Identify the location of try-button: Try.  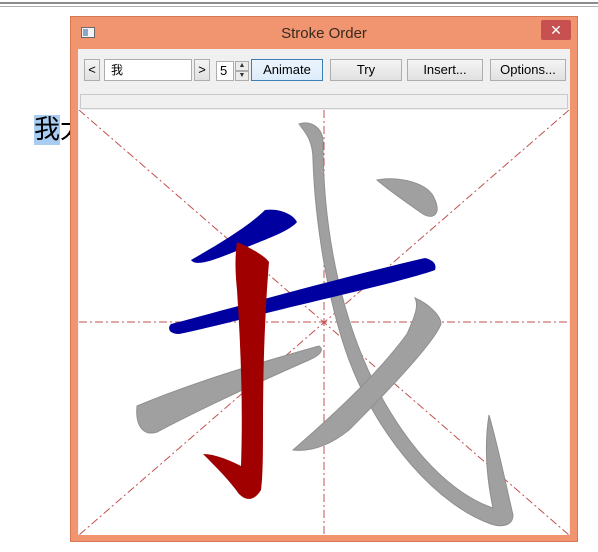
(366, 70).